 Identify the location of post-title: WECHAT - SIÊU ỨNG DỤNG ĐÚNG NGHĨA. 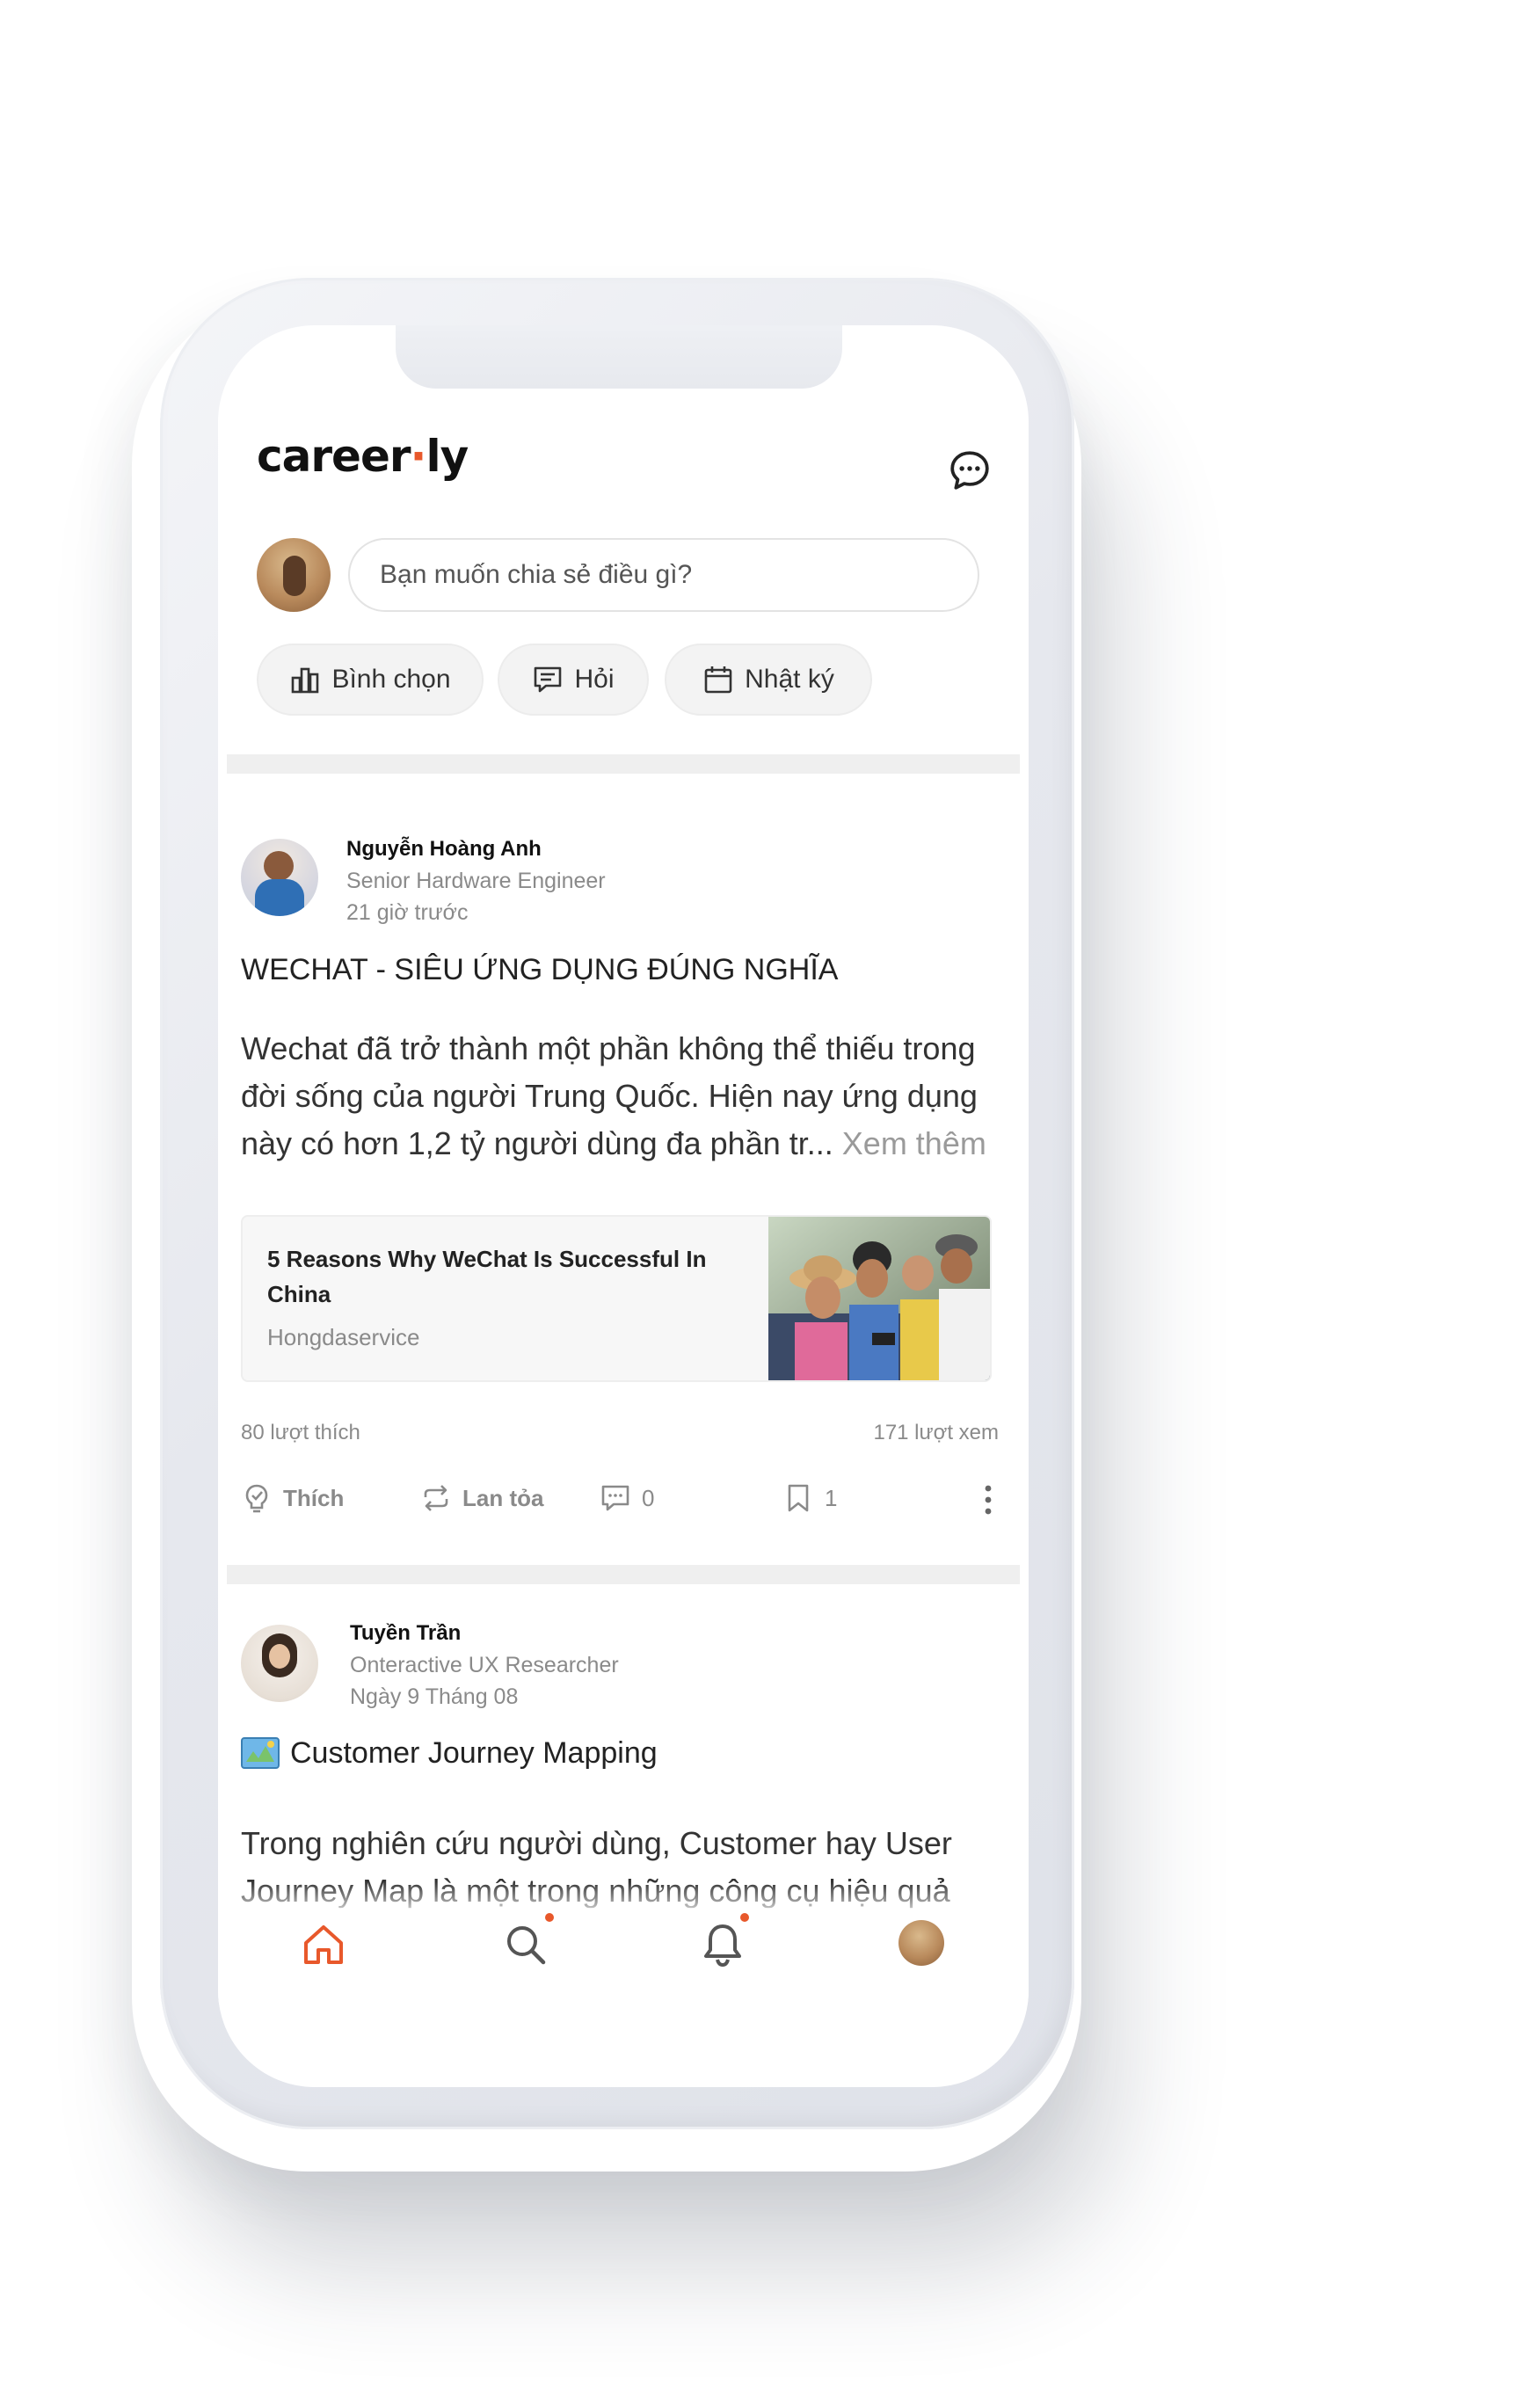
(539, 970).